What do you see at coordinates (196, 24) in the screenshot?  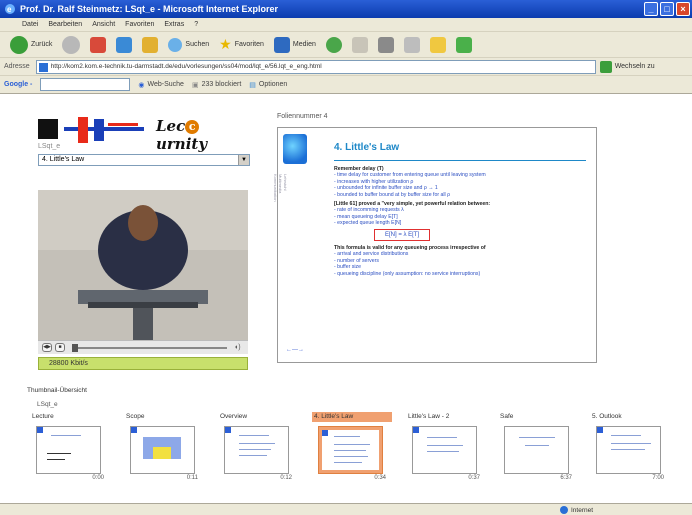 I see `menu-help: ?` at bounding box center [196, 24].